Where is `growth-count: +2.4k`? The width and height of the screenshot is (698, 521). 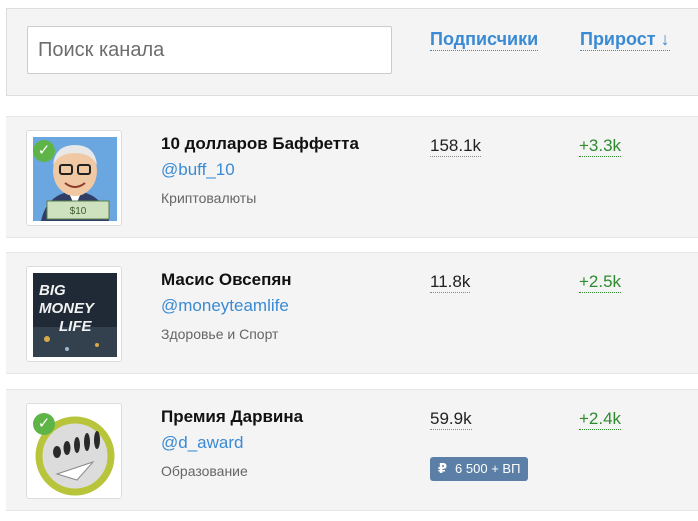 growth-count: +2.4k is located at coordinates (600, 419).